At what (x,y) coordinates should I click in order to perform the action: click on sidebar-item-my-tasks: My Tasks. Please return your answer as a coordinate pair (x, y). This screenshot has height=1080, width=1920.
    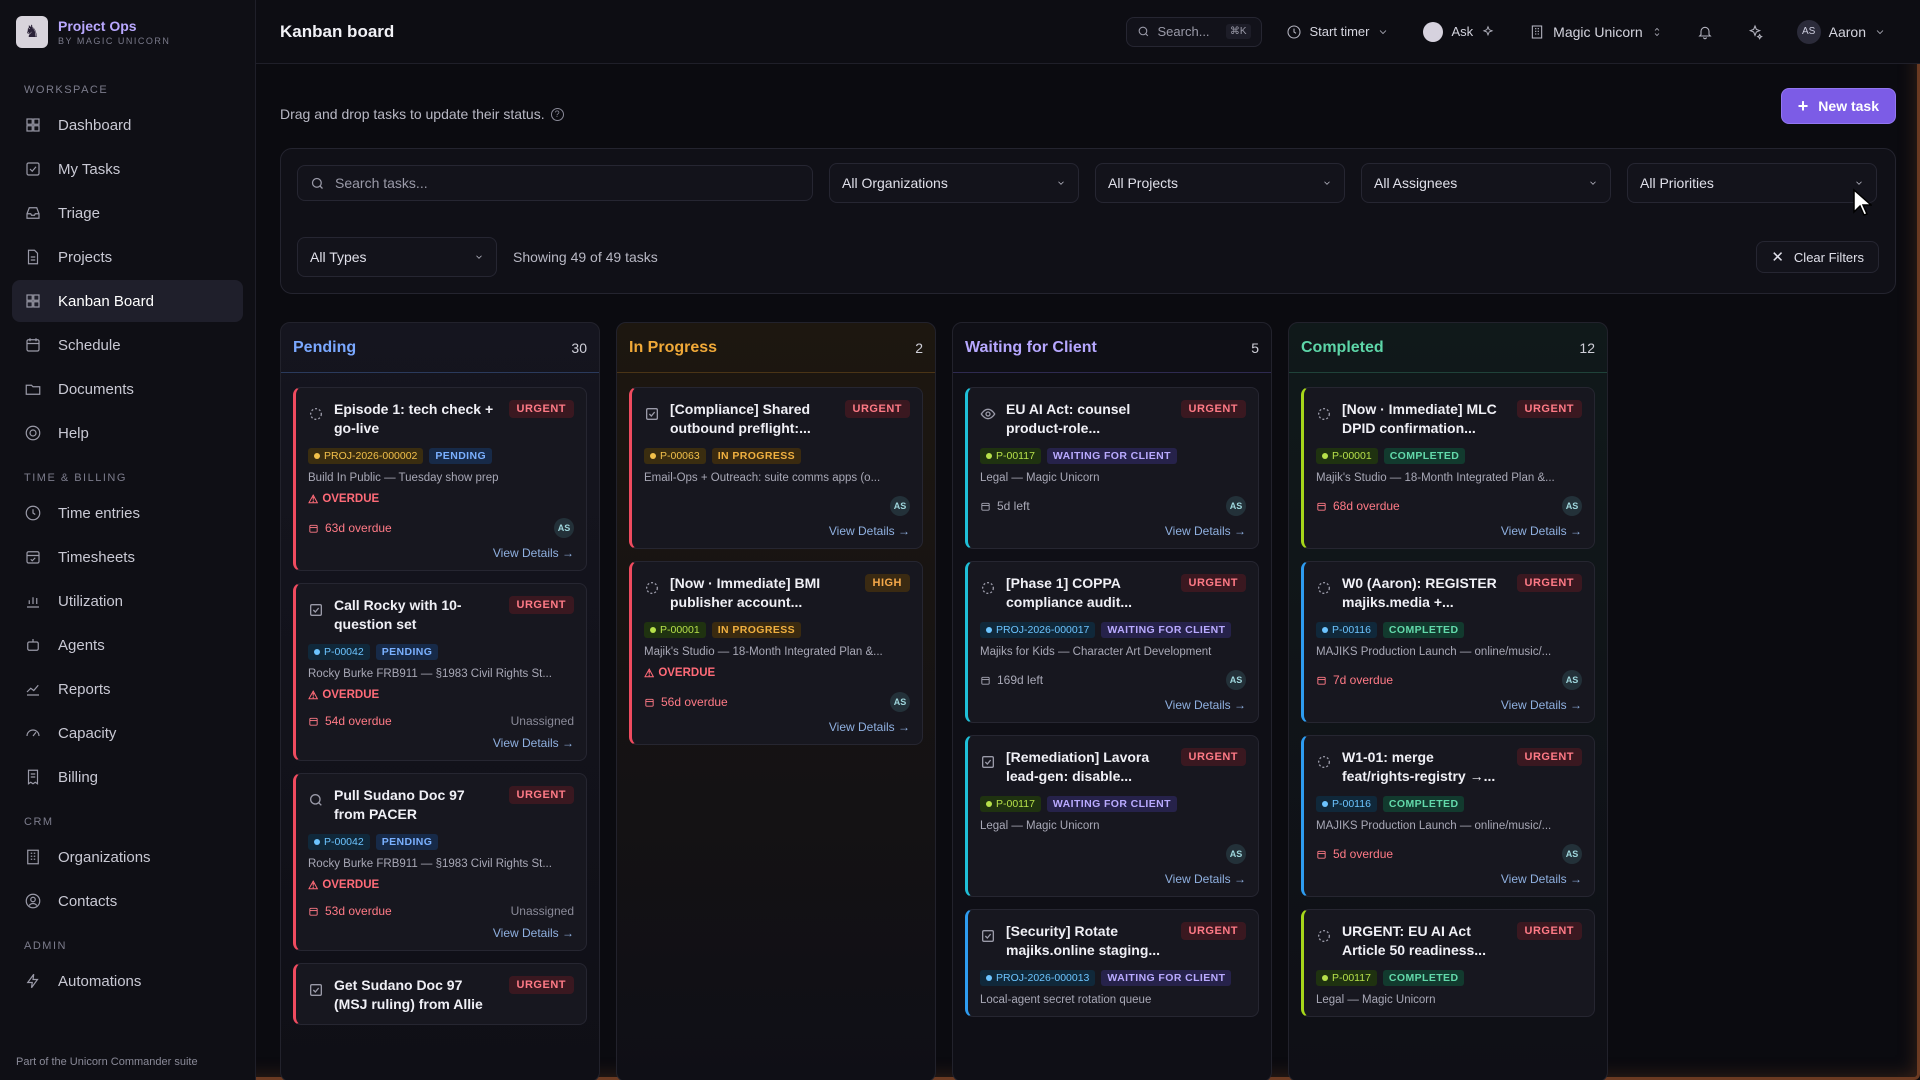
    Looking at the image, I should click on (127, 169).